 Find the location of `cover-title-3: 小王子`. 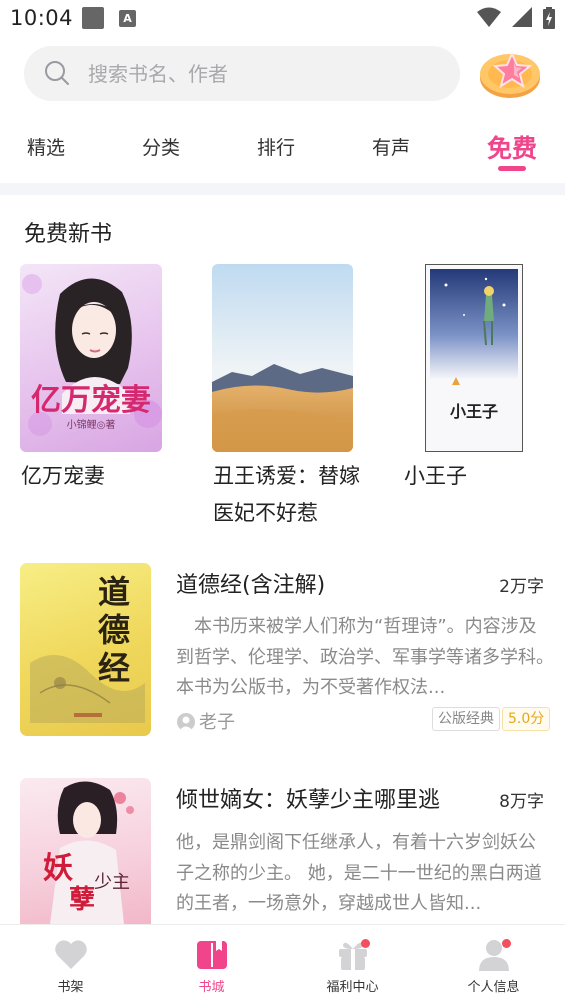

cover-title-3: 小王子 is located at coordinates (474, 411).